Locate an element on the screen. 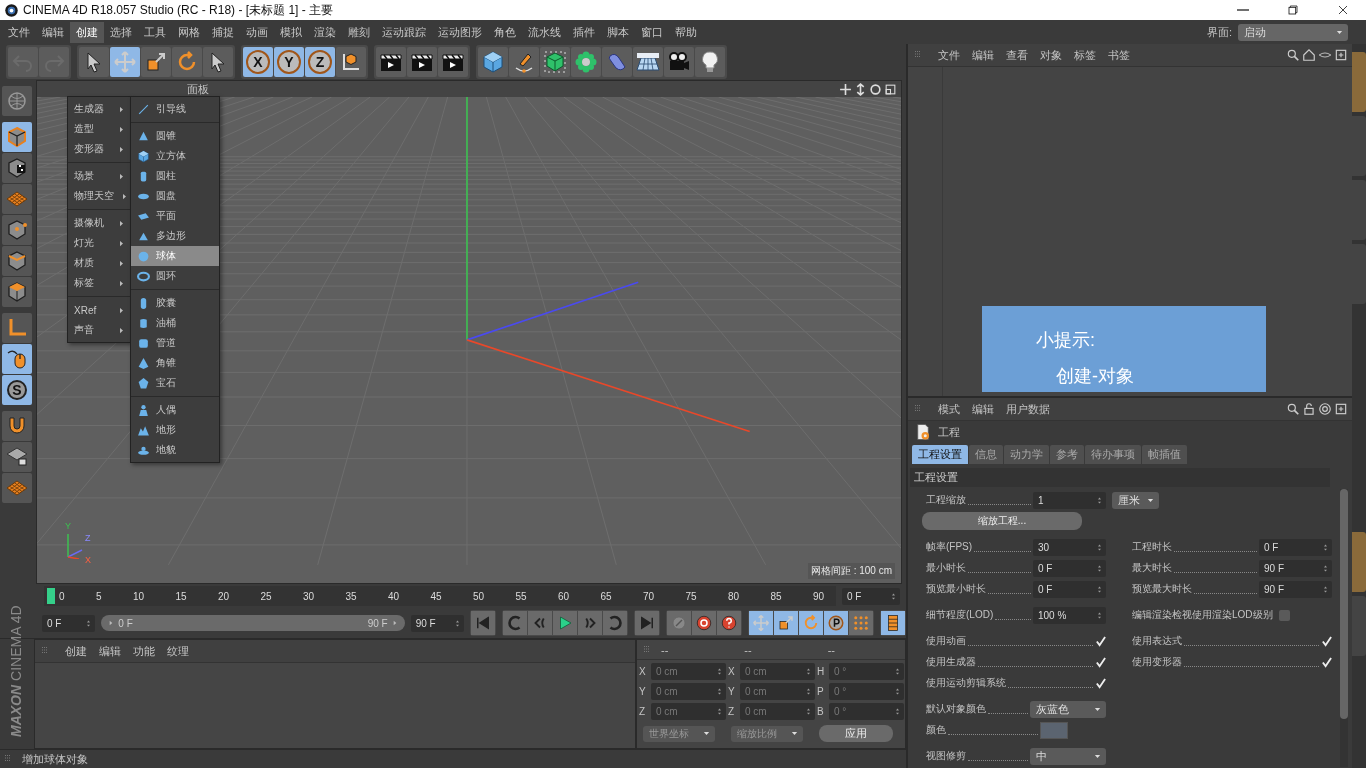 The image size is (1366, 768). menu-item: 角锥 is located at coordinates (175, 363).